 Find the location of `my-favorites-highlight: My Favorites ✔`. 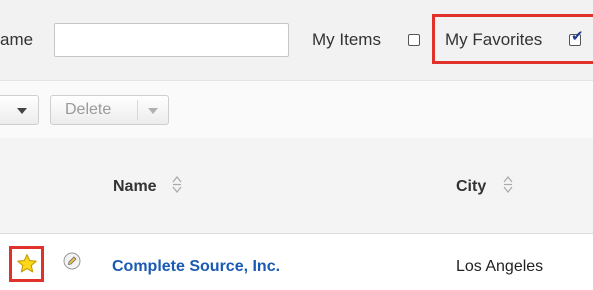

my-favorites-highlight: My Favorites ✔ is located at coordinates (512, 39).